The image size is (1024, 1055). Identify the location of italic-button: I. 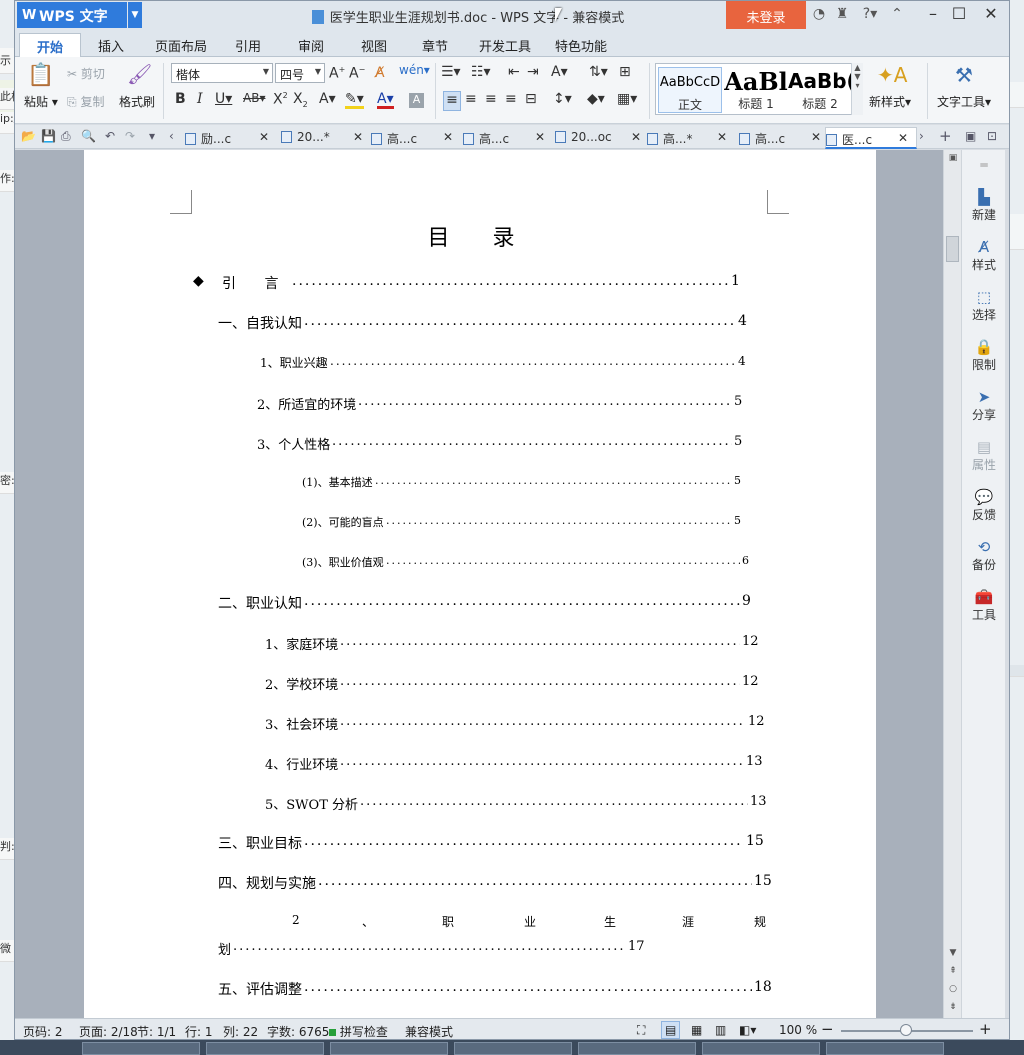
(200, 101).